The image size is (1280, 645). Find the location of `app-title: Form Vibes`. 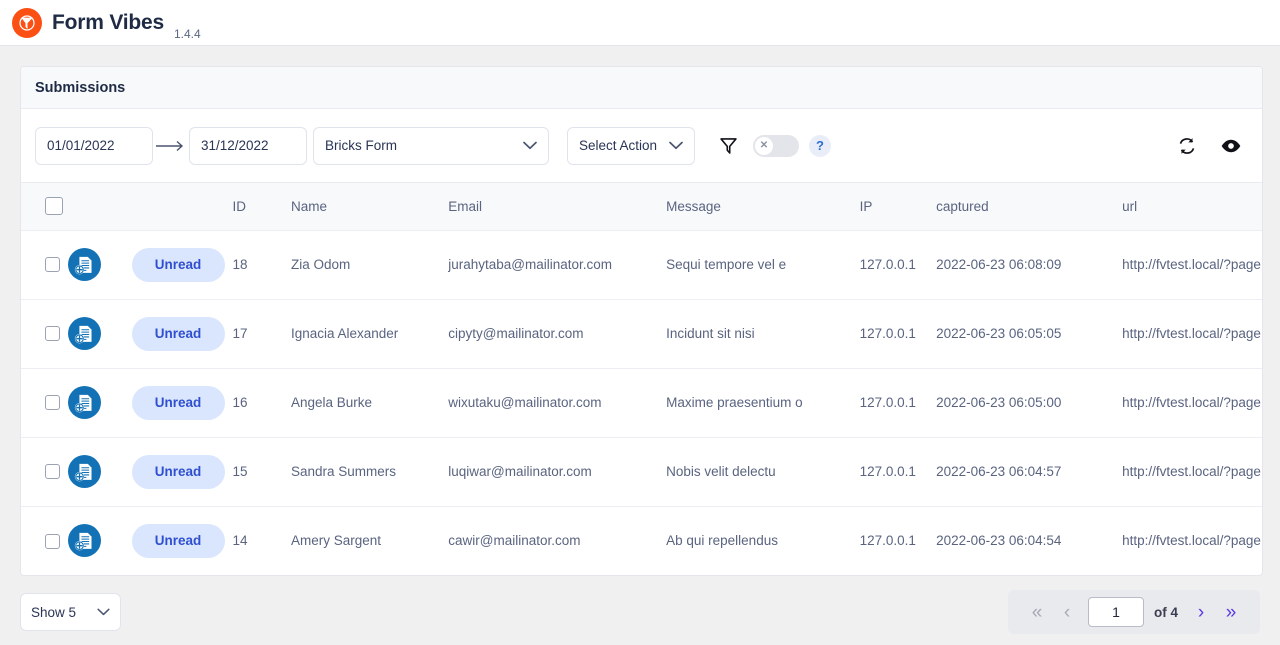

app-title: Form Vibes is located at coordinates (108, 22).